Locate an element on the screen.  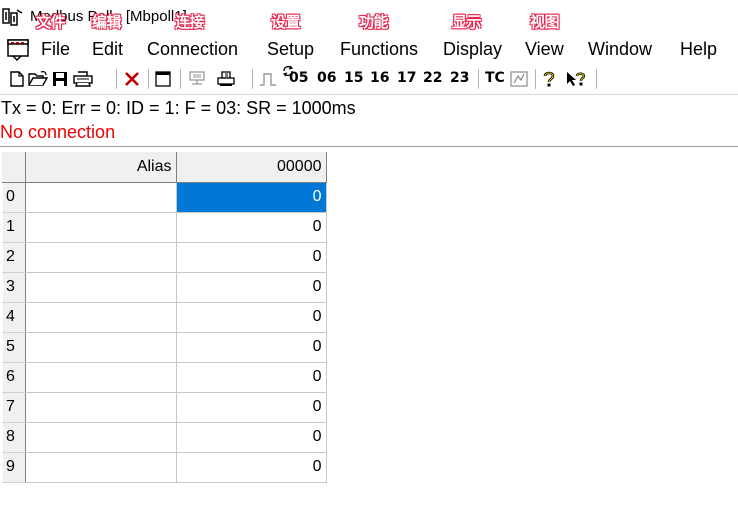
menu-display: Display is located at coordinates (472, 49).